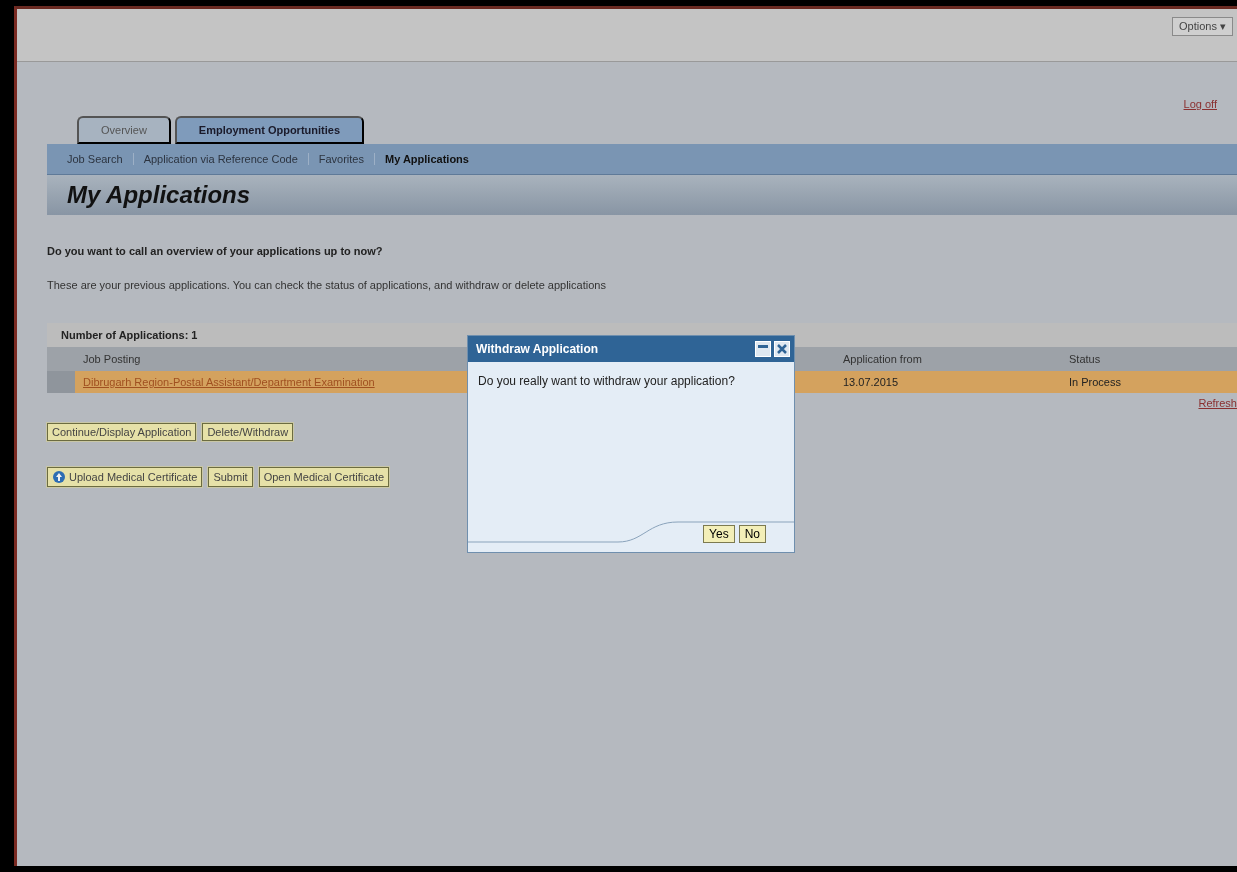 The height and width of the screenshot is (872, 1237). I want to click on column-header: Status, so click(1085, 359).